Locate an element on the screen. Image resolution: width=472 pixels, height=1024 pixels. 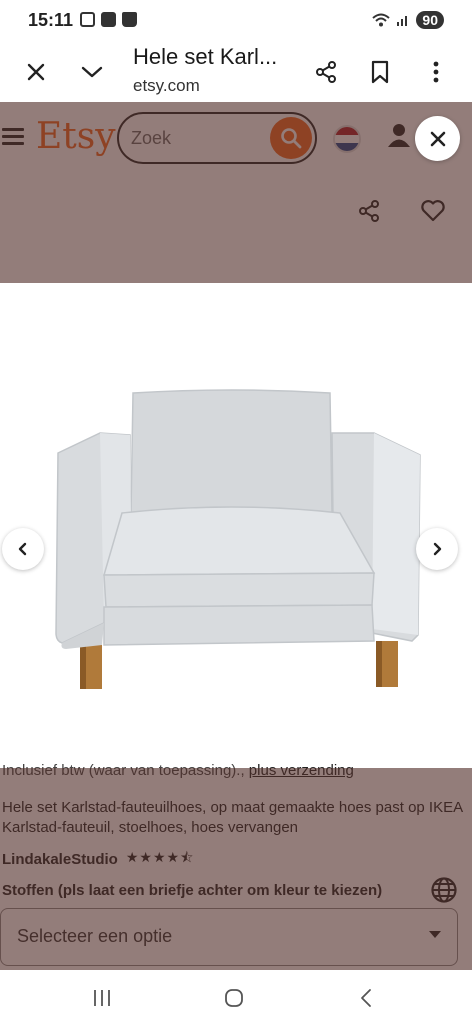
search-input is located at coordinates (201, 138).